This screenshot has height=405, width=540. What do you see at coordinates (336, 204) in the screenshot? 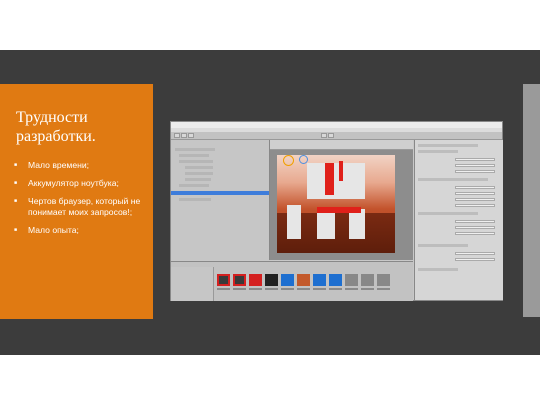
I see `mars-background-image` at bounding box center [336, 204].